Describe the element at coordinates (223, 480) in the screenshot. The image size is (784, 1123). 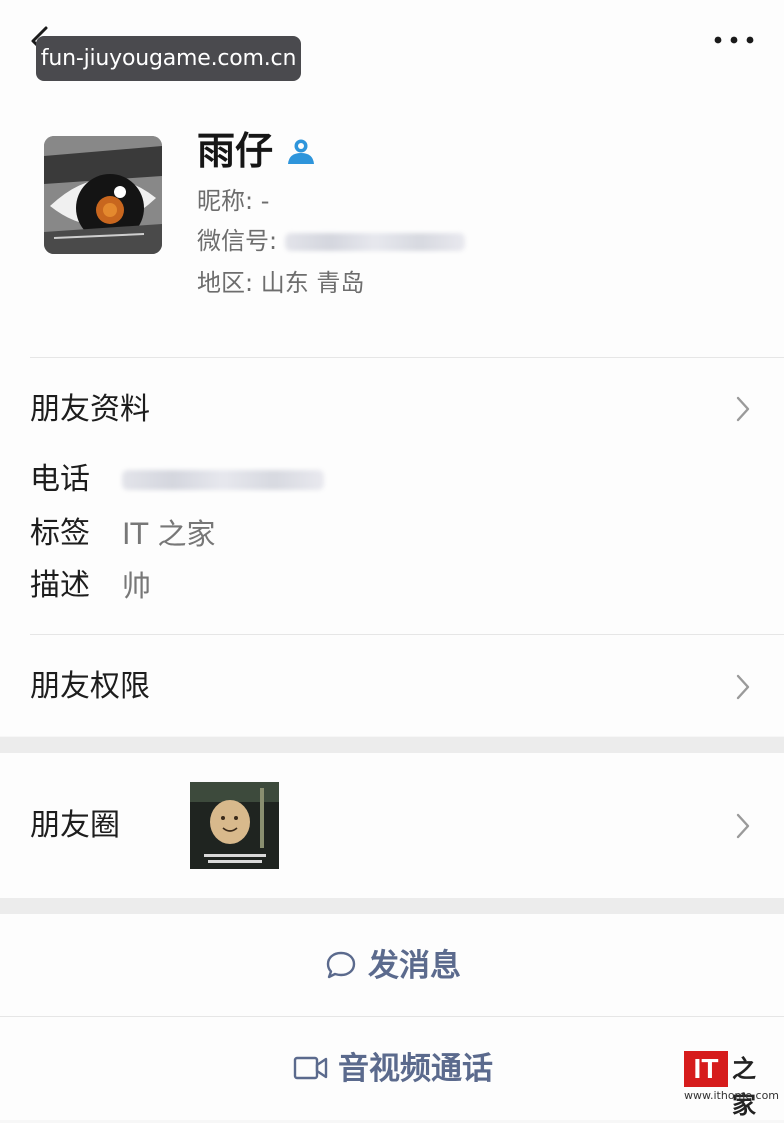
I see `phone-blurred` at that location.